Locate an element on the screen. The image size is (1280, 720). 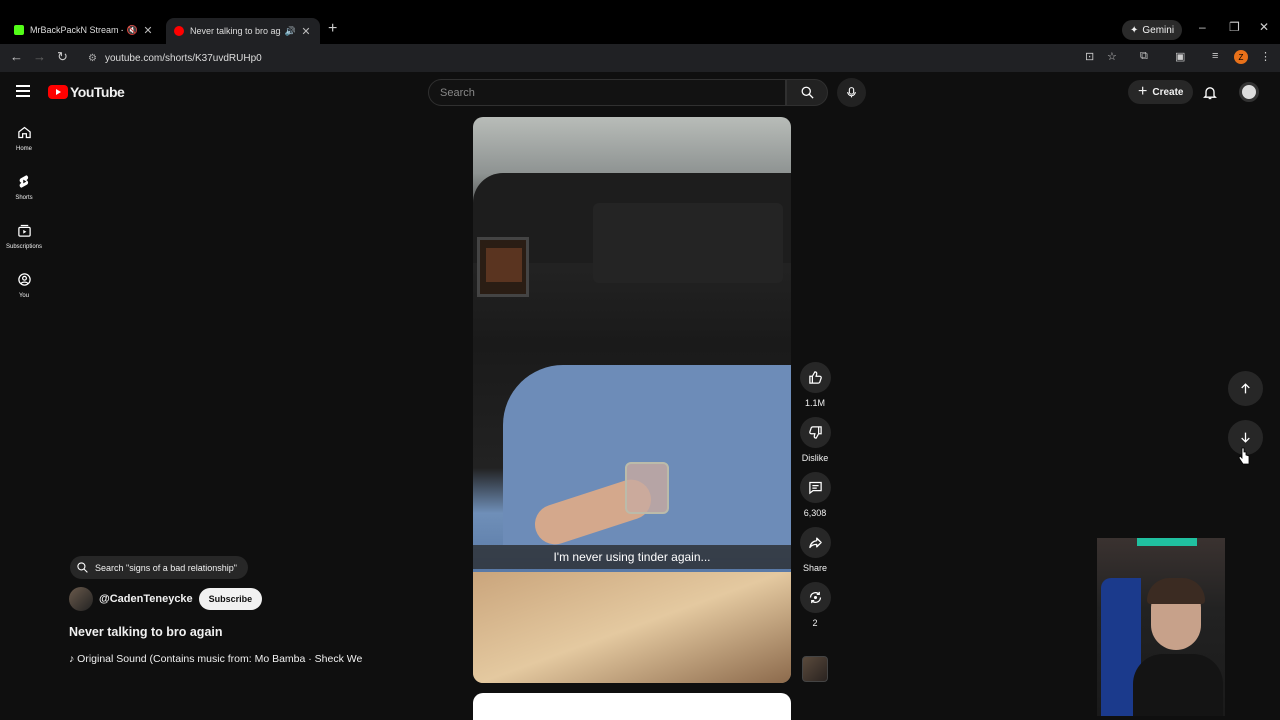
restore-icon: ❐ is located at coordinates (1234, 27).